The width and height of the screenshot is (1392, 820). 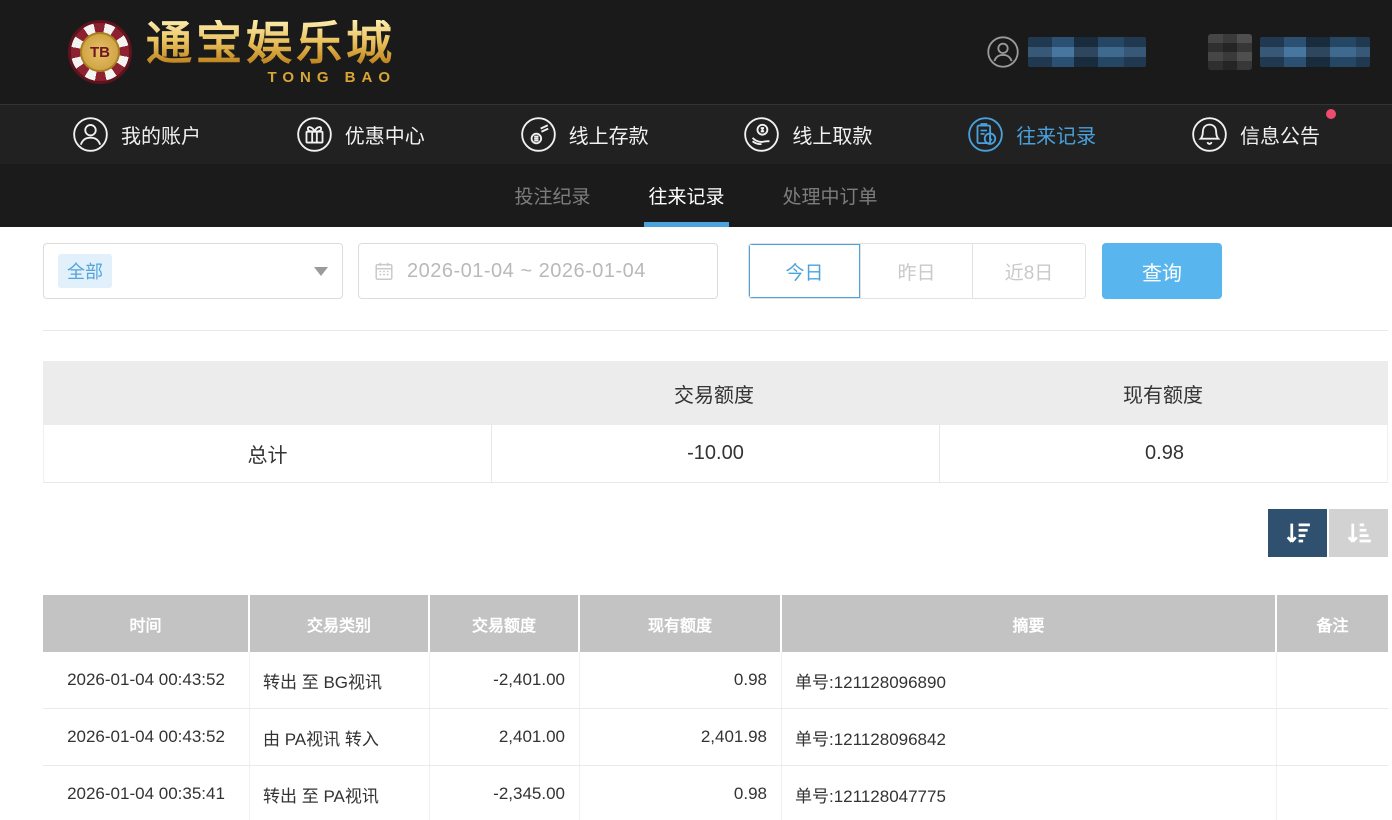 I want to click on brand-logo: TB 通宝娱乐城 TONG BAO, so click(x=232, y=52).